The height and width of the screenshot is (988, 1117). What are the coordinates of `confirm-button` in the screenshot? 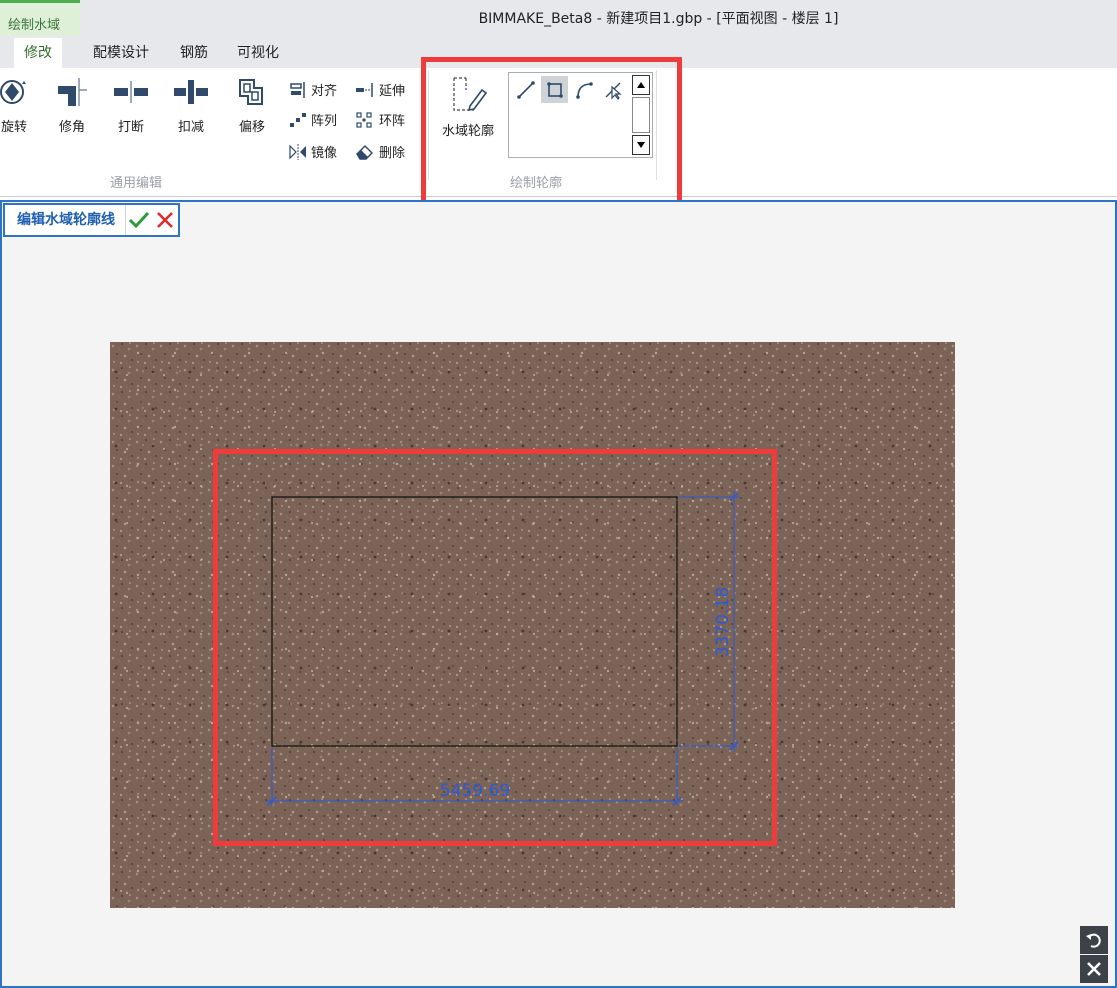 It's located at (139, 220).